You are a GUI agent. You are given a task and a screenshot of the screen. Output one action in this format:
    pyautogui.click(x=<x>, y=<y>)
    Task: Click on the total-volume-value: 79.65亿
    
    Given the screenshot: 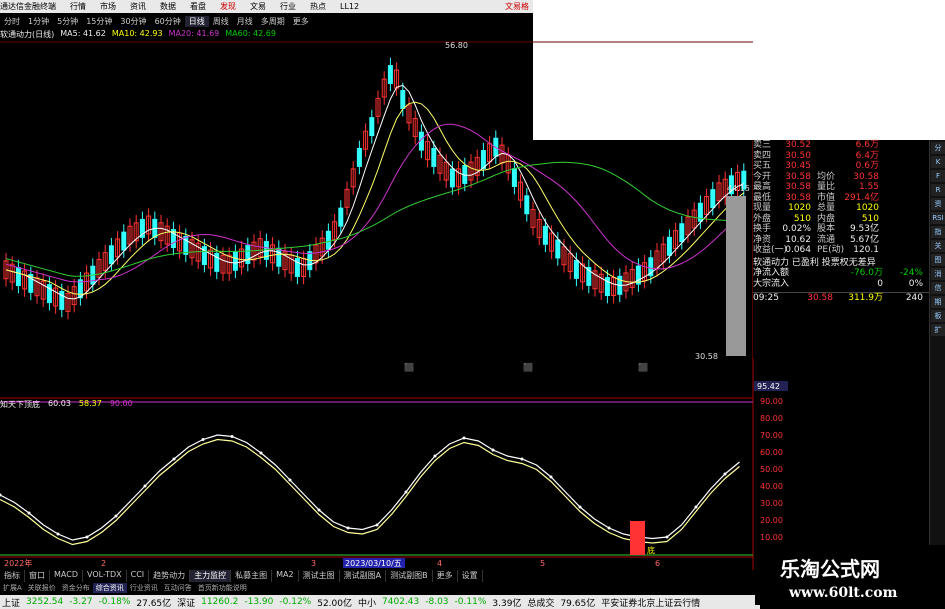 What is the action you would take?
    pyautogui.click(x=578, y=603)
    